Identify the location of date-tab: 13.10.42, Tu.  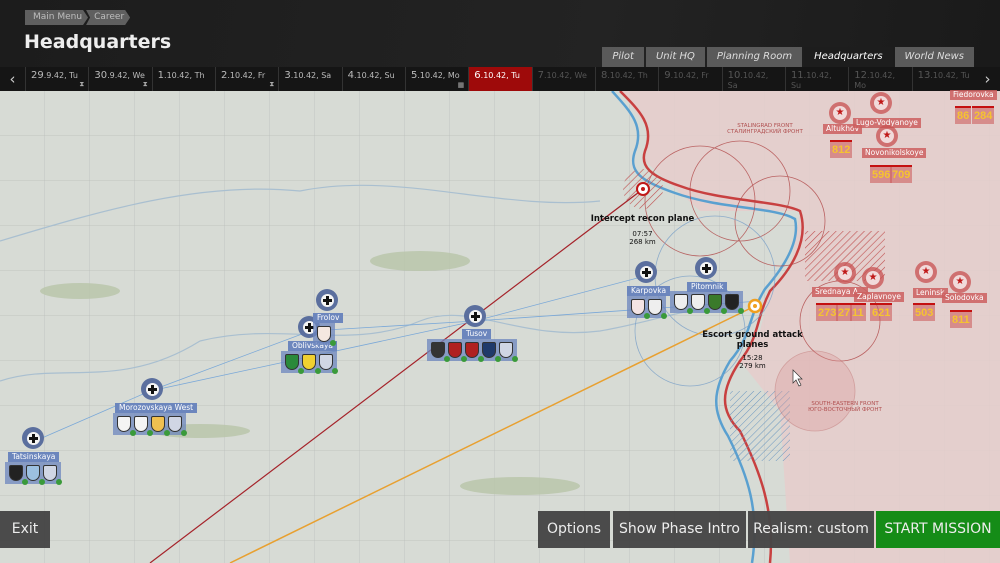
(943, 79).